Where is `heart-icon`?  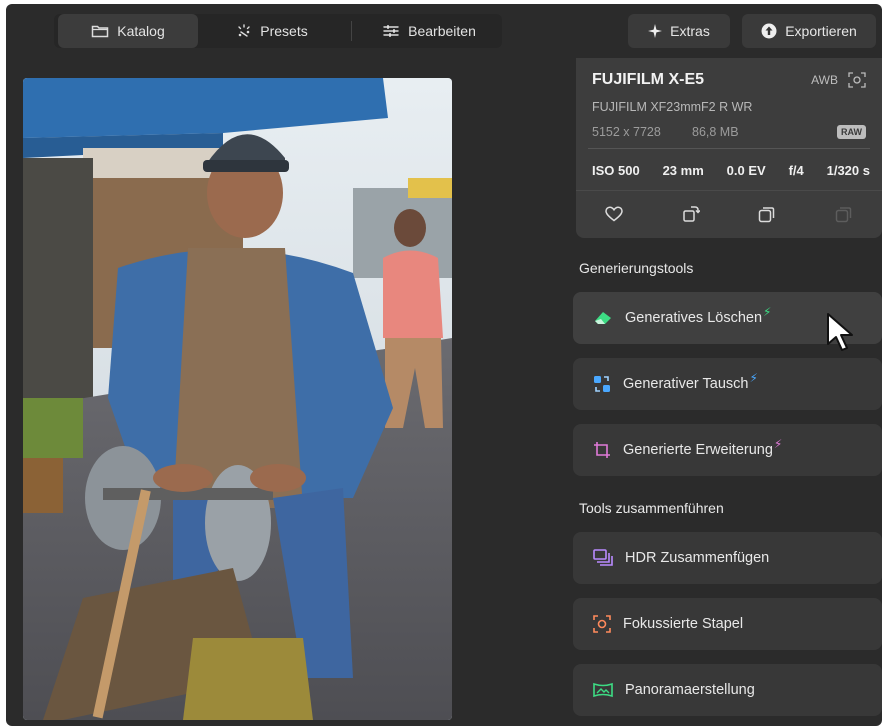
heart-icon is located at coordinates (614, 214).